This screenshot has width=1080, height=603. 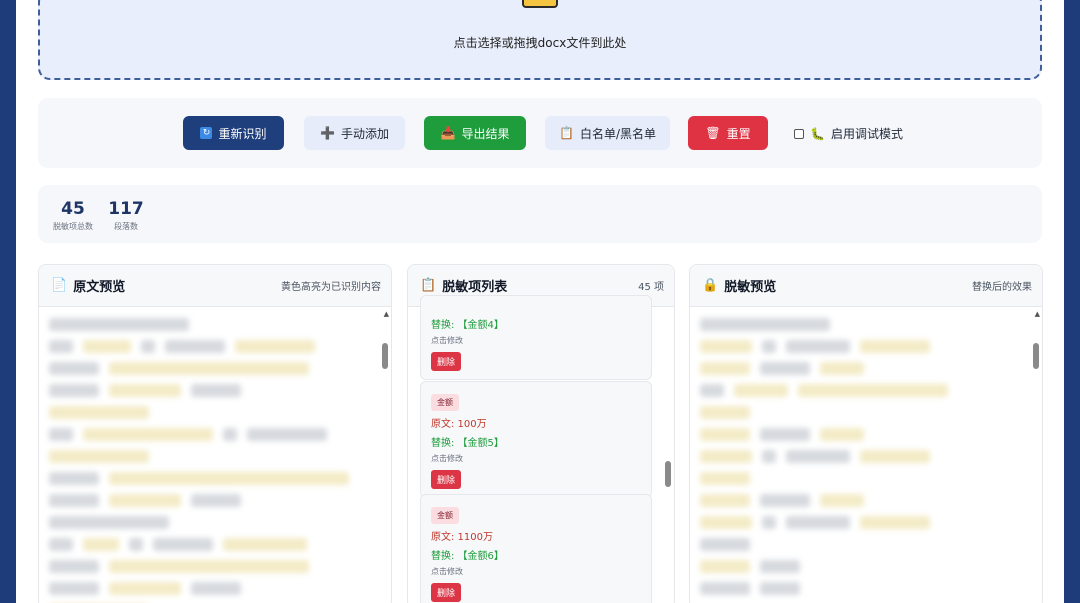 What do you see at coordinates (799, 133) in the screenshot?
I see `debug-checkbox` at bounding box center [799, 133].